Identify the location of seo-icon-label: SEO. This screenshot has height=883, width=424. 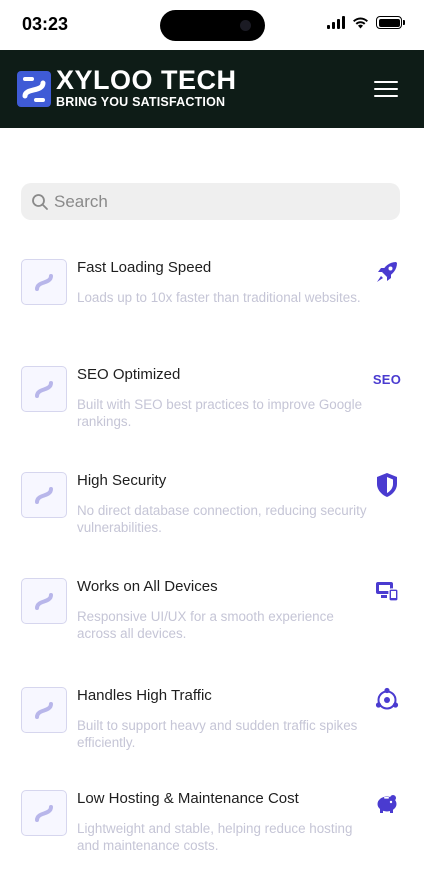
(387, 379).